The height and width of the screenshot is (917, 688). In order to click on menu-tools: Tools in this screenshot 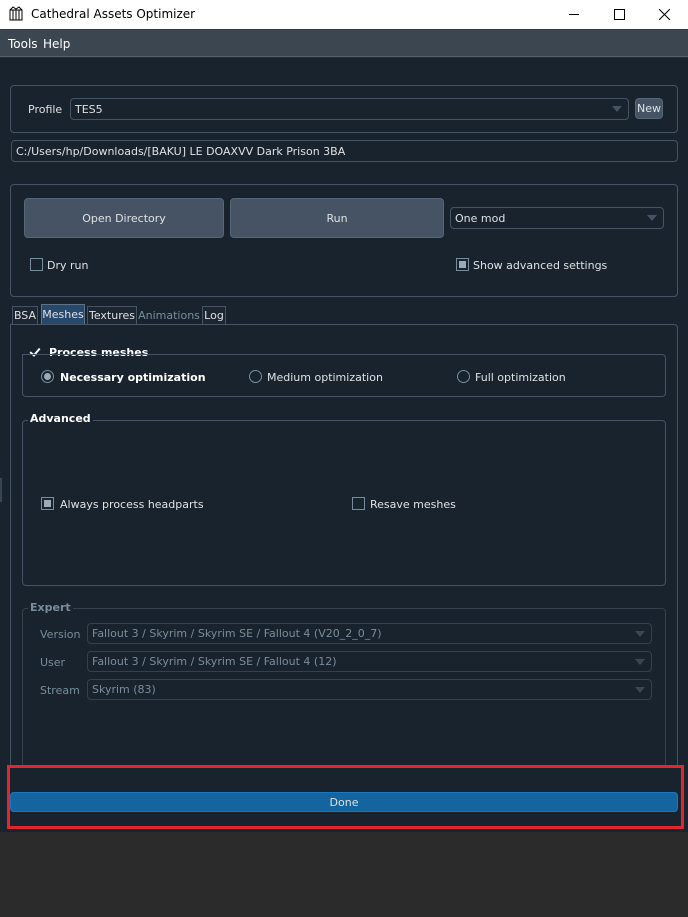, I will do `click(23, 44)`.